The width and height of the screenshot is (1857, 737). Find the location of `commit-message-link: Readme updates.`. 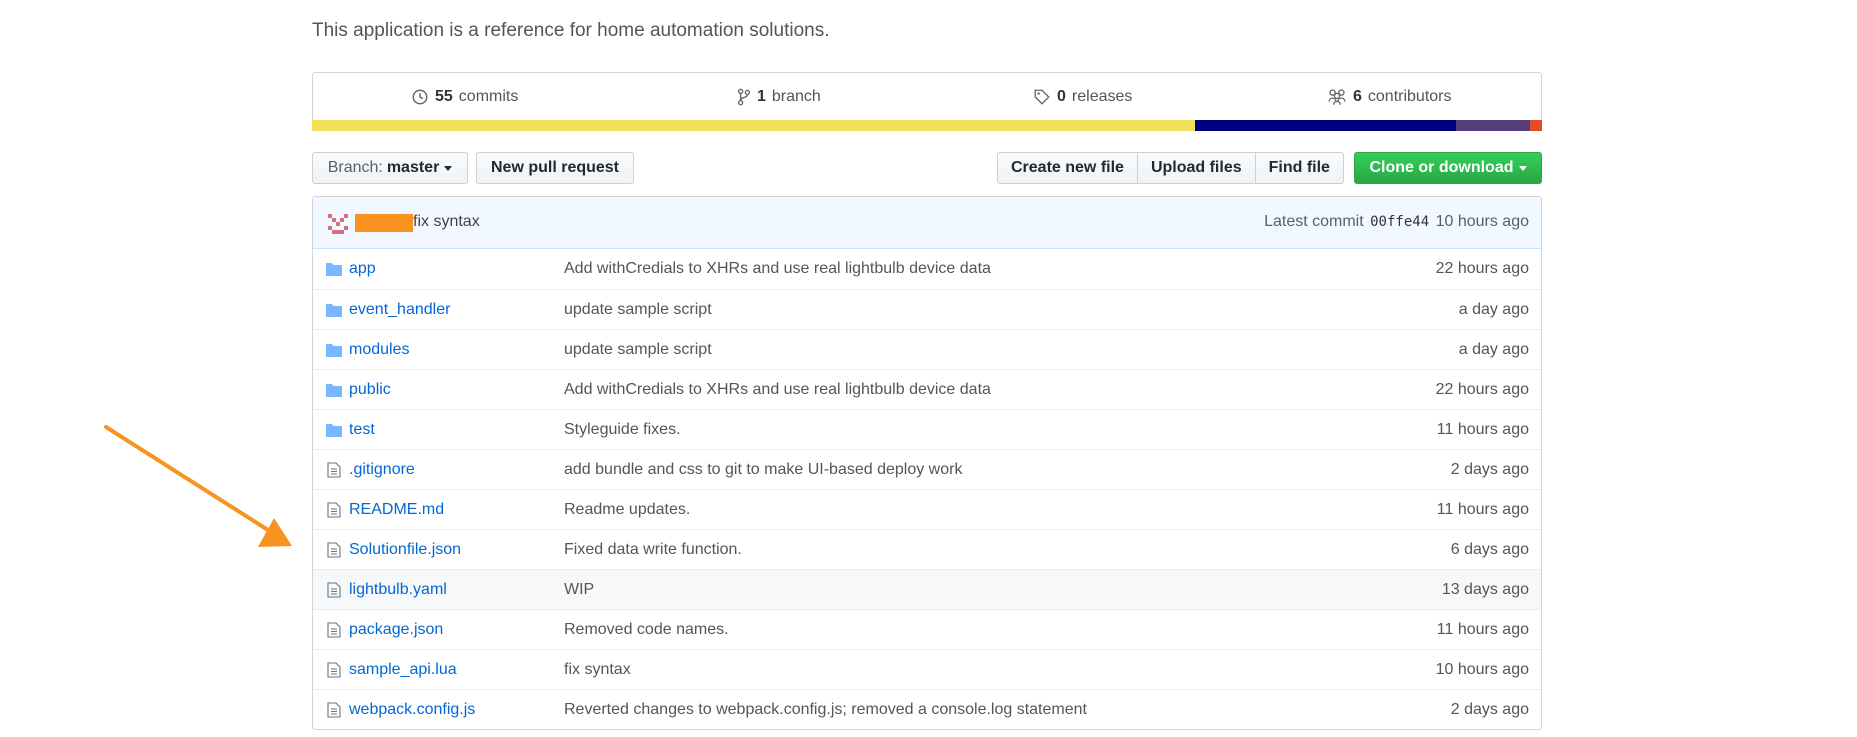

commit-message-link: Readme updates. is located at coordinates (627, 510).